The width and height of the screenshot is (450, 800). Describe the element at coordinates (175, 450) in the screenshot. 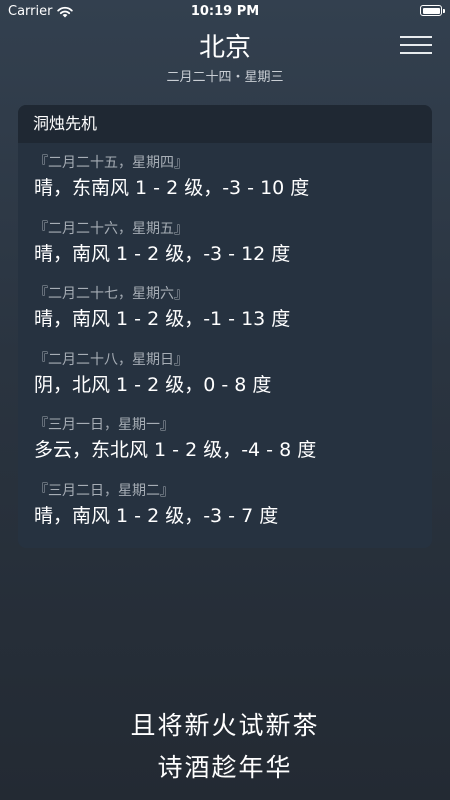

I see `forecast-weather-text: 多云，东北风 1 - 2 级，-4 - 8 度` at that location.